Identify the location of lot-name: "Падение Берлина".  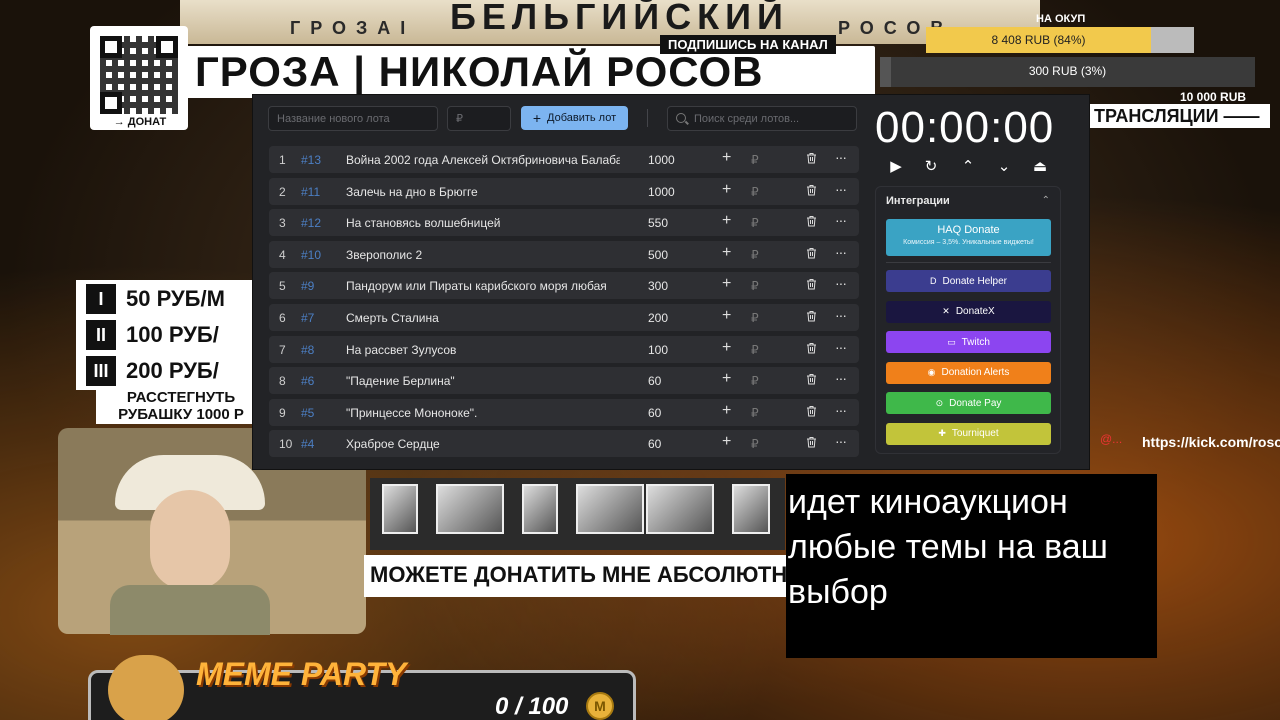
(483, 381).